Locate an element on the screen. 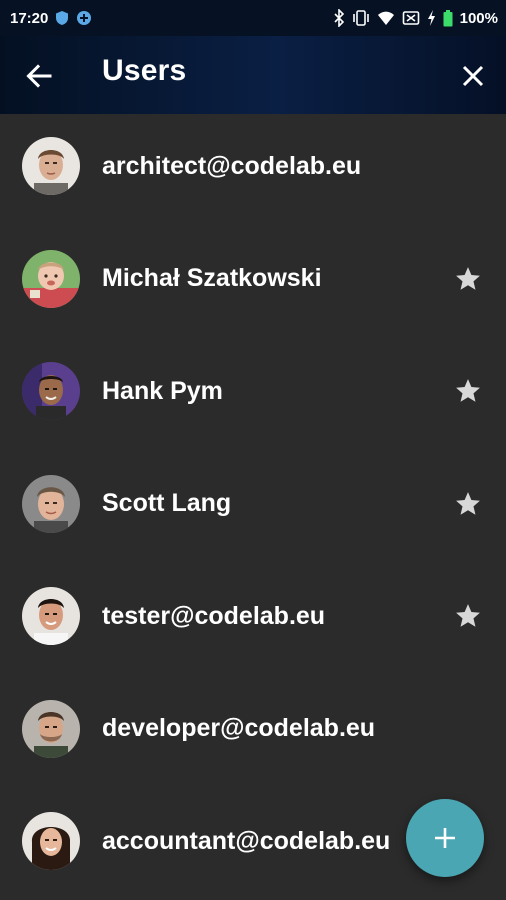  vibrate-icon is located at coordinates (361, 18).